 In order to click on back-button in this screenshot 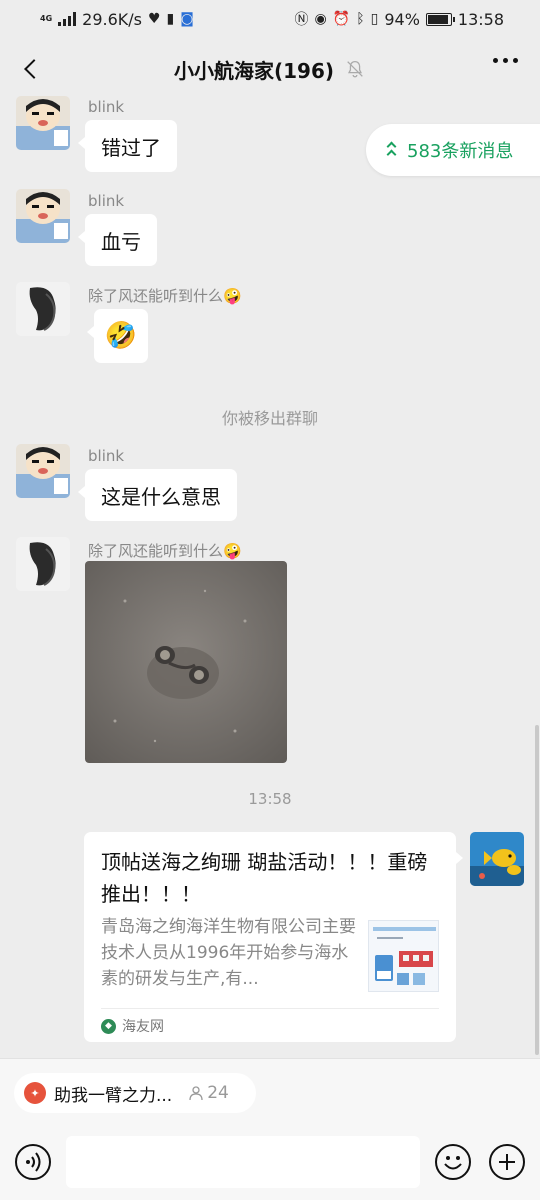, I will do `click(31, 69)`.